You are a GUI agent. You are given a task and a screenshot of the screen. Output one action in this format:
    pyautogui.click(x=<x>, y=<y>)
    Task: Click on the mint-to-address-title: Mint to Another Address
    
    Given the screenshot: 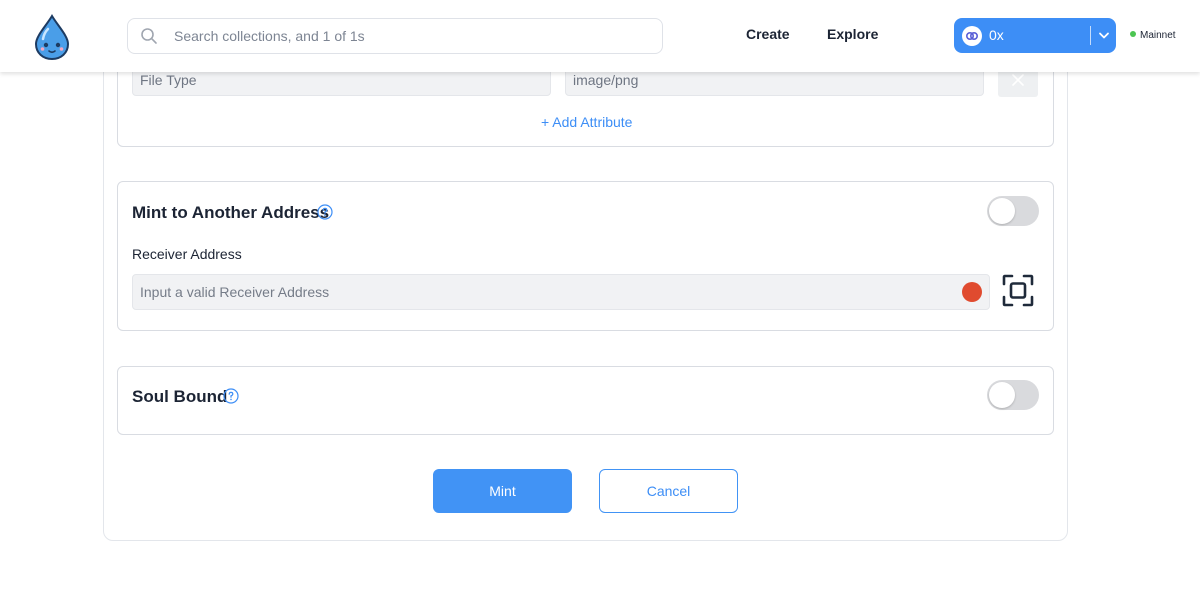 What is the action you would take?
    pyautogui.click(x=231, y=212)
    